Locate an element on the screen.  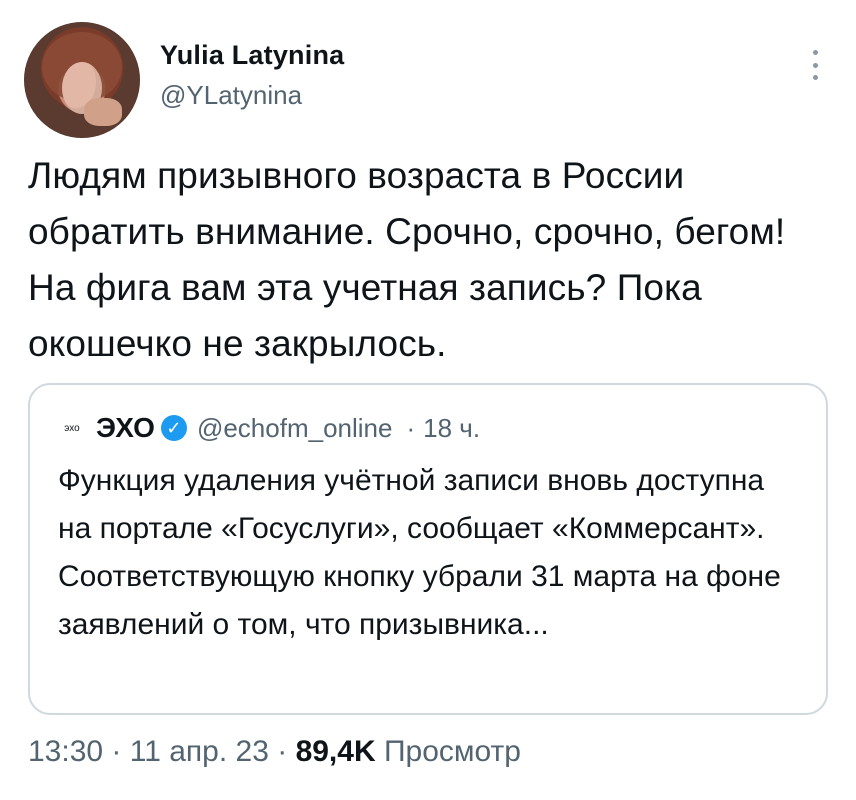
quoted-author-logo: эхо is located at coordinates (72, 428).